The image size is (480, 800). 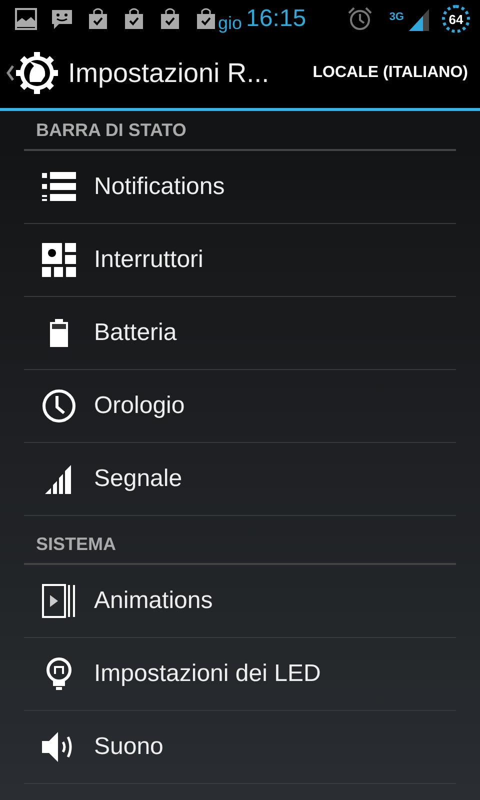 I want to click on settings-item: Segnale, so click(x=240, y=479).